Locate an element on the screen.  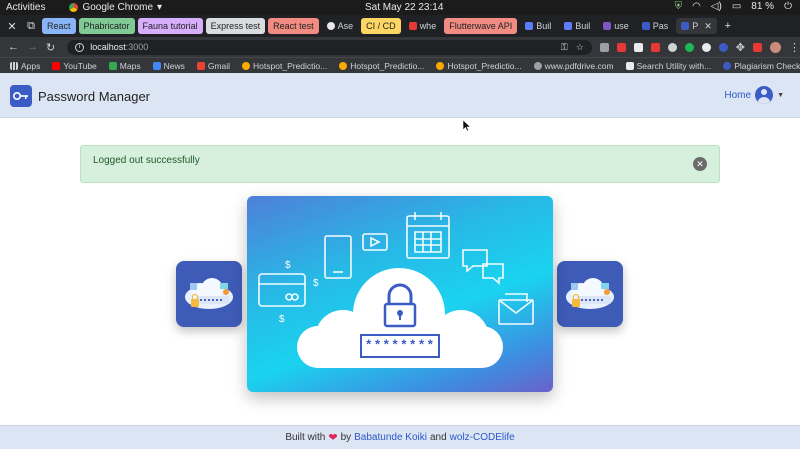
credit-card-icon is located at coordinates (282, 290).